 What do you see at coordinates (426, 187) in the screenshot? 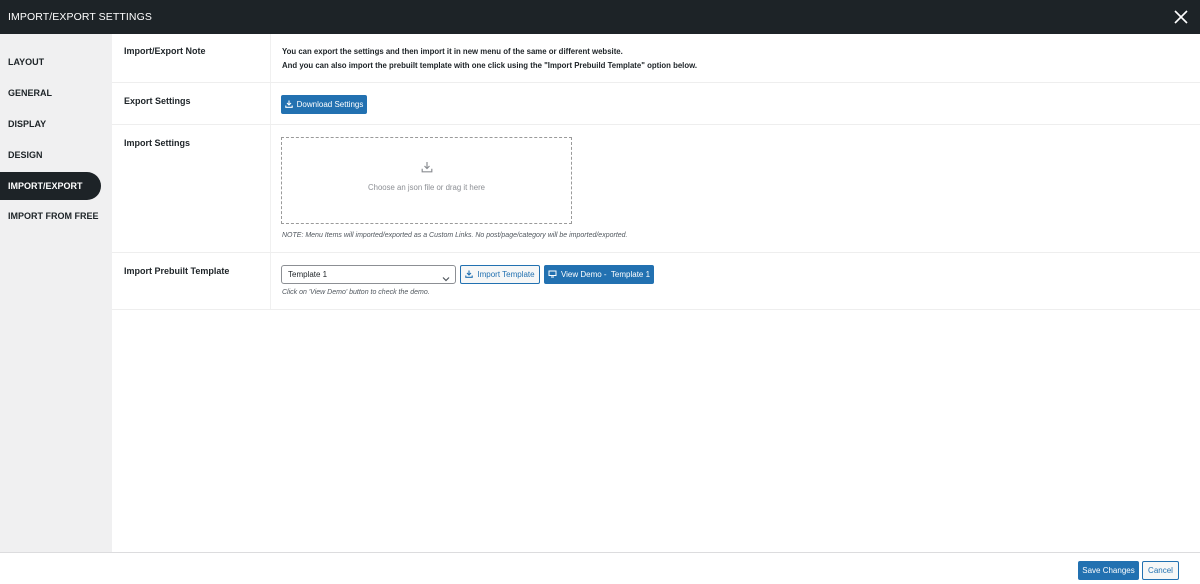
I see `dropzone-text: Choose an json file or drag it here` at bounding box center [426, 187].